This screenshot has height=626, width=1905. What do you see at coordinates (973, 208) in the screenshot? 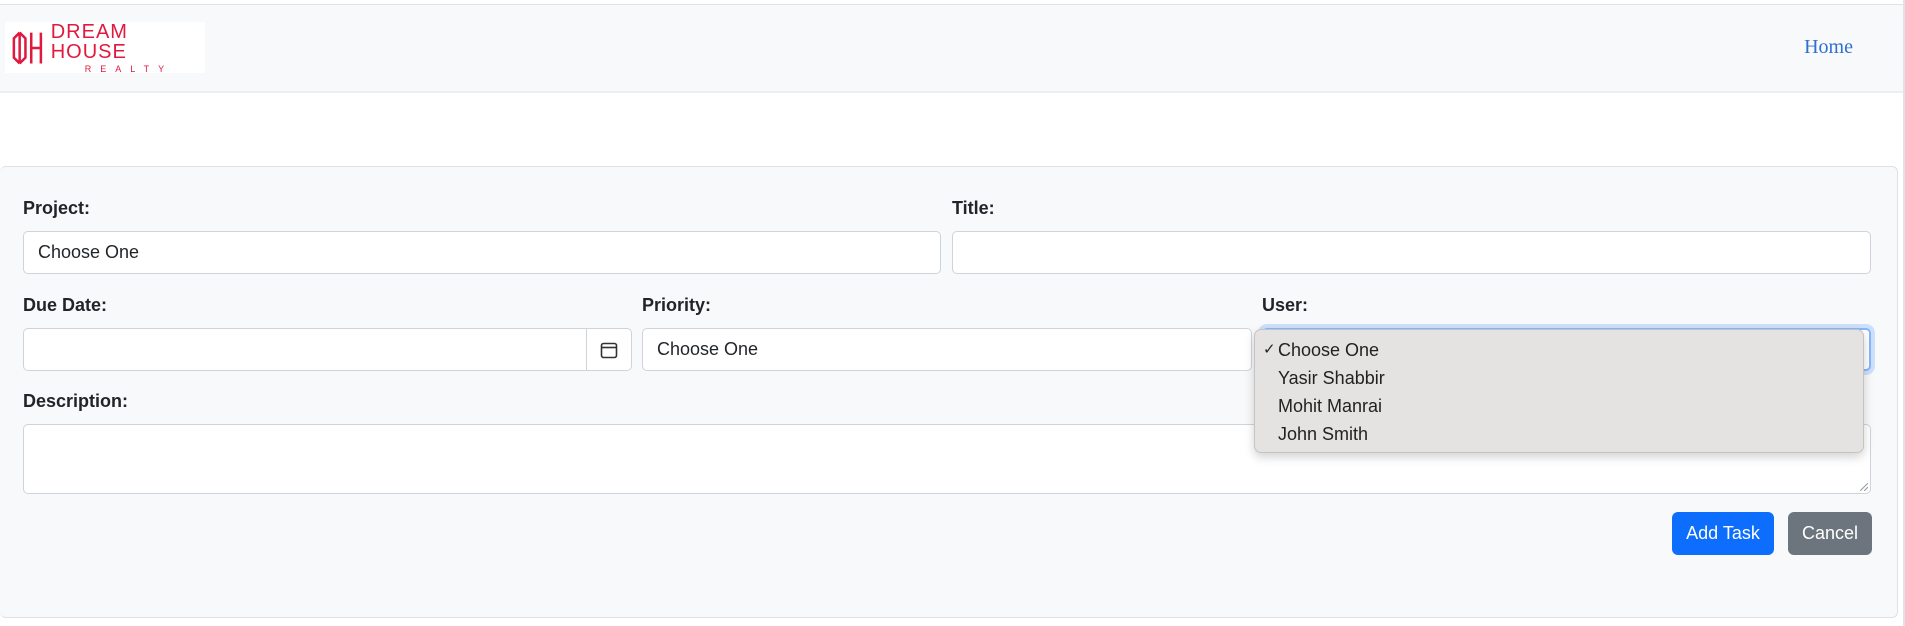
I see `title-label: Title:` at bounding box center [973, 208].